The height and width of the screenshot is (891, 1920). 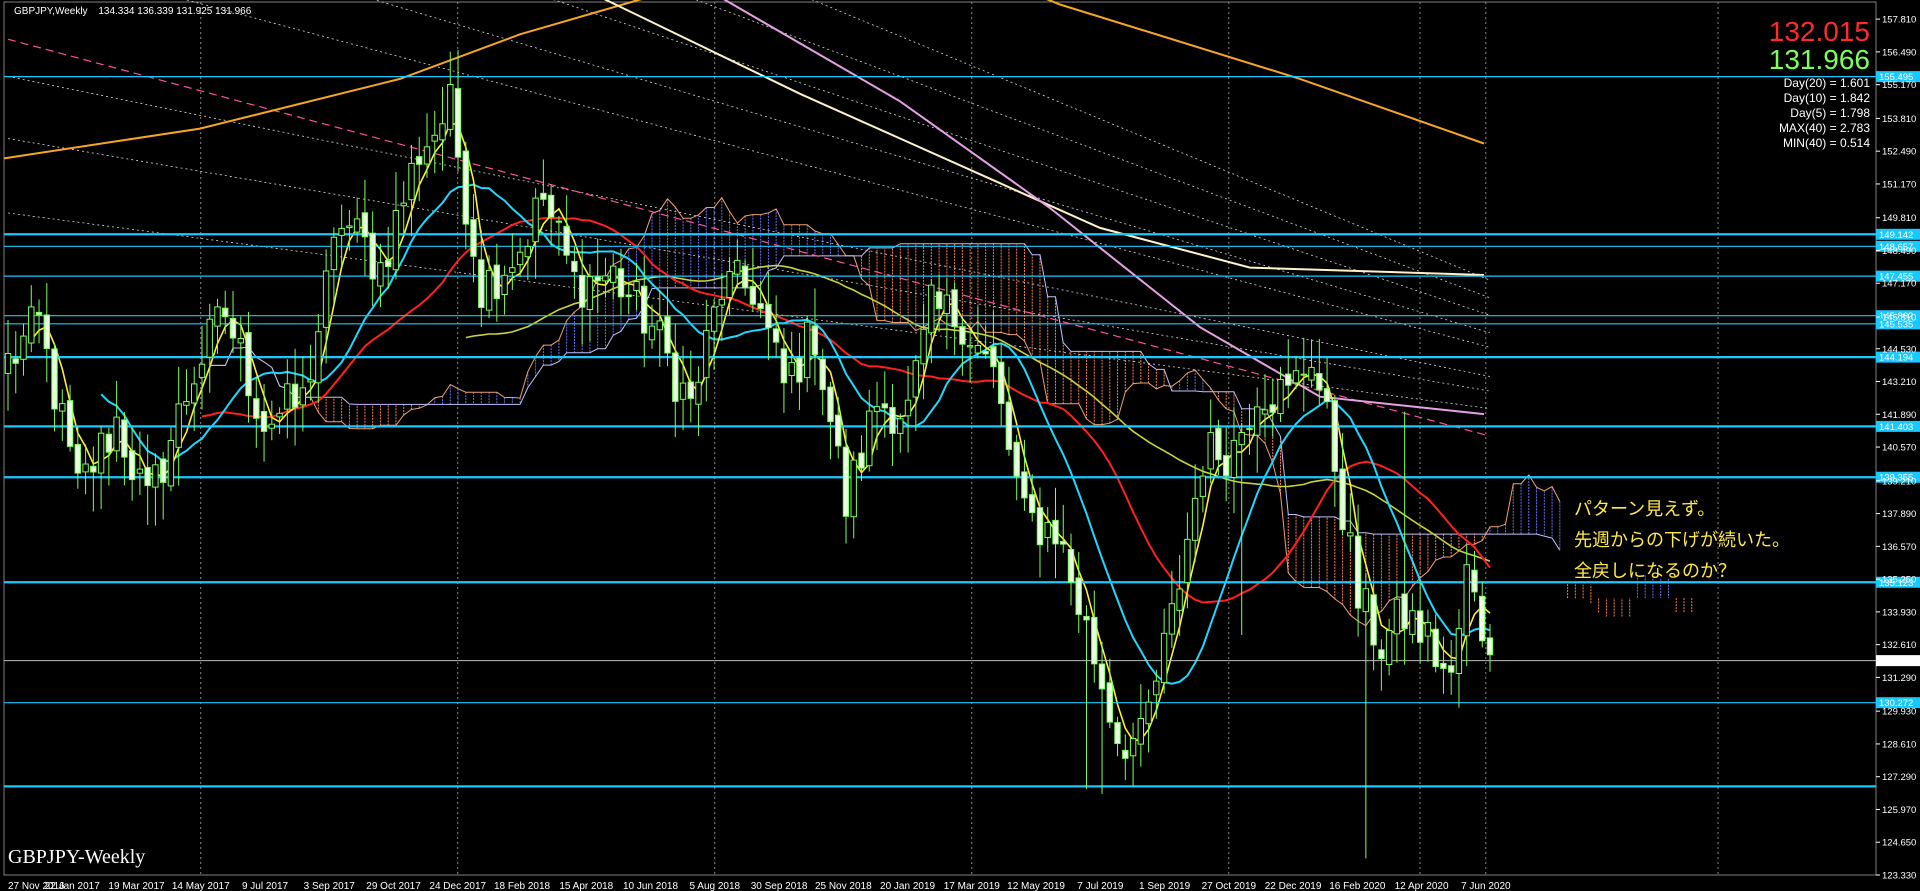 What do you see at coordinates (1899, 843) in the screenshot?
I see `y-tick-label: 124.650` at bounding box center [1899, 843].